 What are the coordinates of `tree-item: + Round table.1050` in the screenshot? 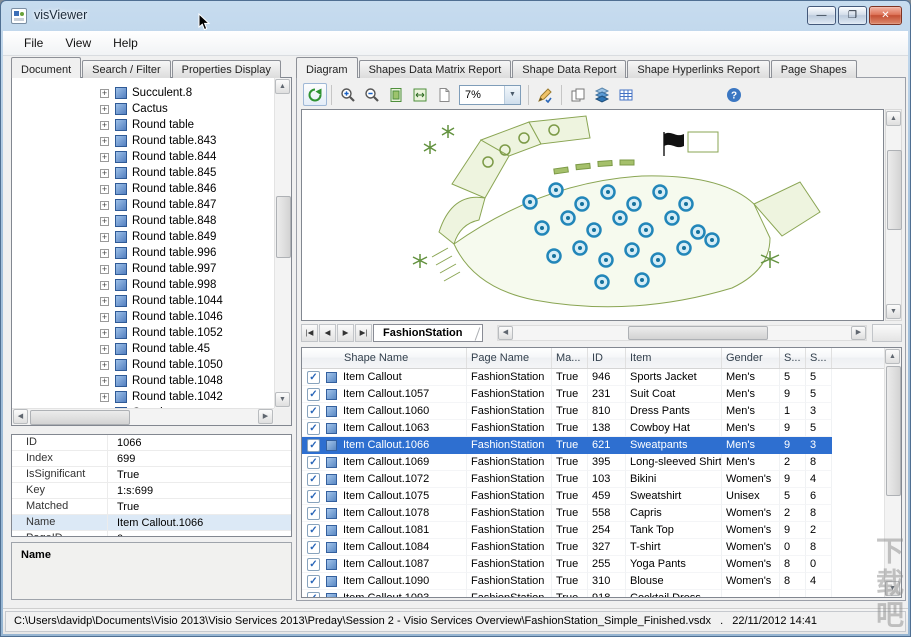 It's located at (143, 365).